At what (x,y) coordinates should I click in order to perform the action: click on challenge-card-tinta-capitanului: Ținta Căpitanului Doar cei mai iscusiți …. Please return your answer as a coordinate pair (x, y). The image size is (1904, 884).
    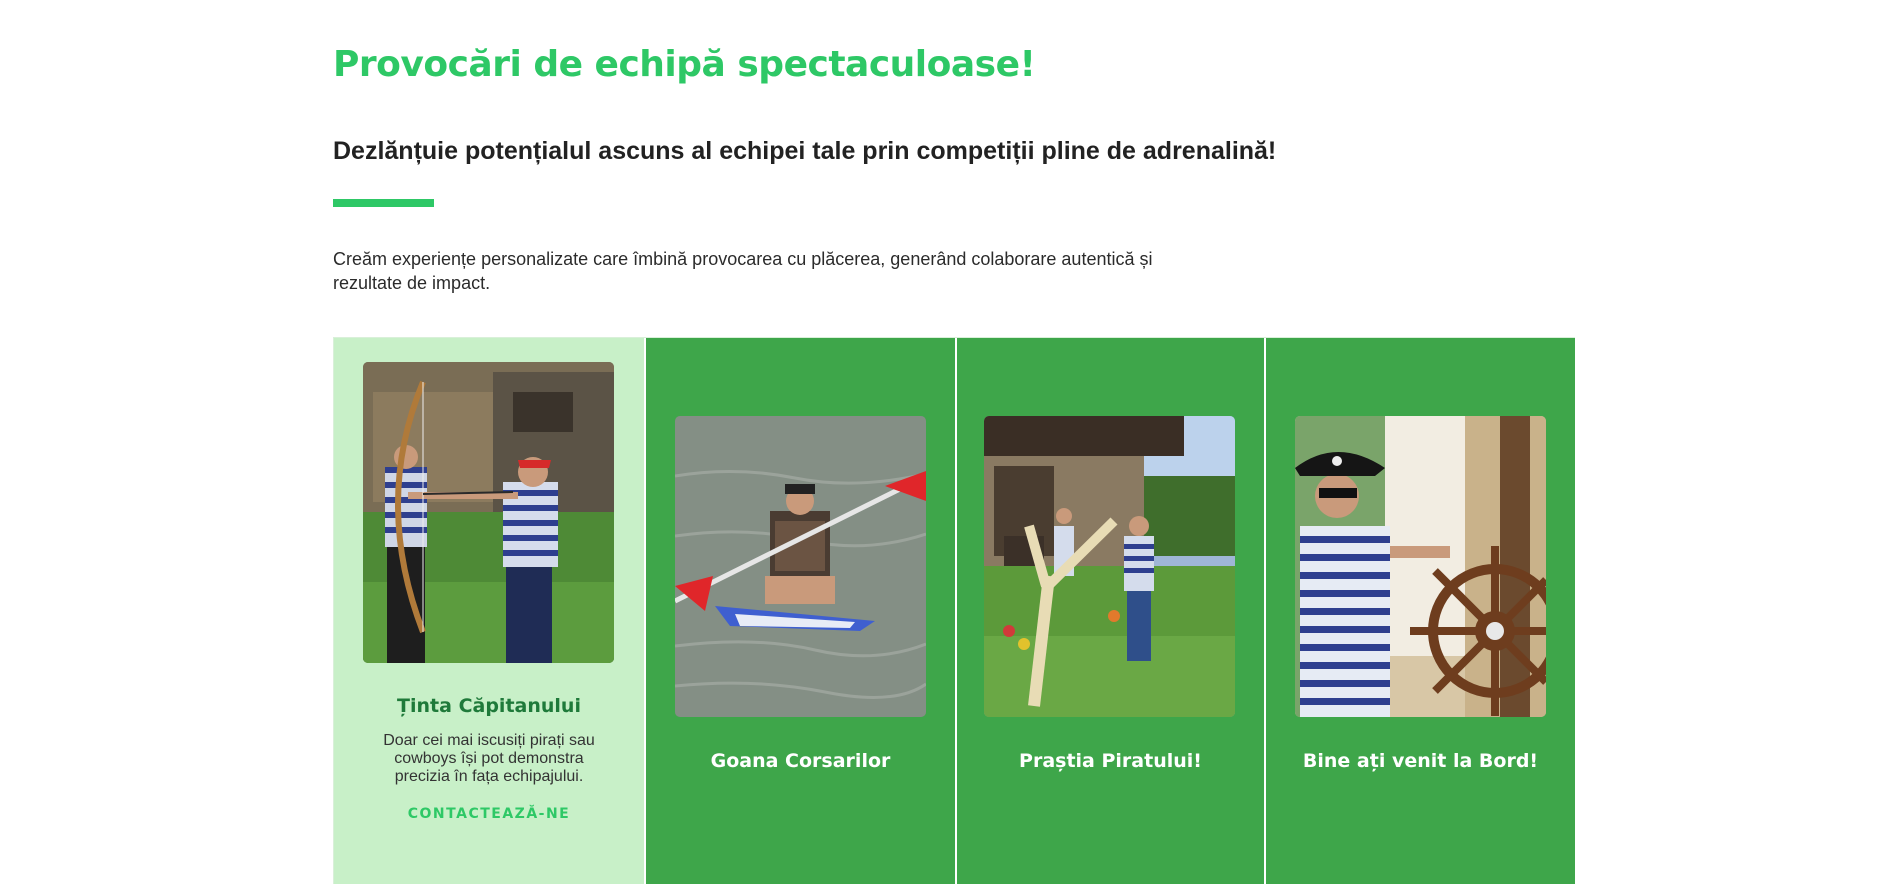
    Looking at the image, I should click on (489, 611).